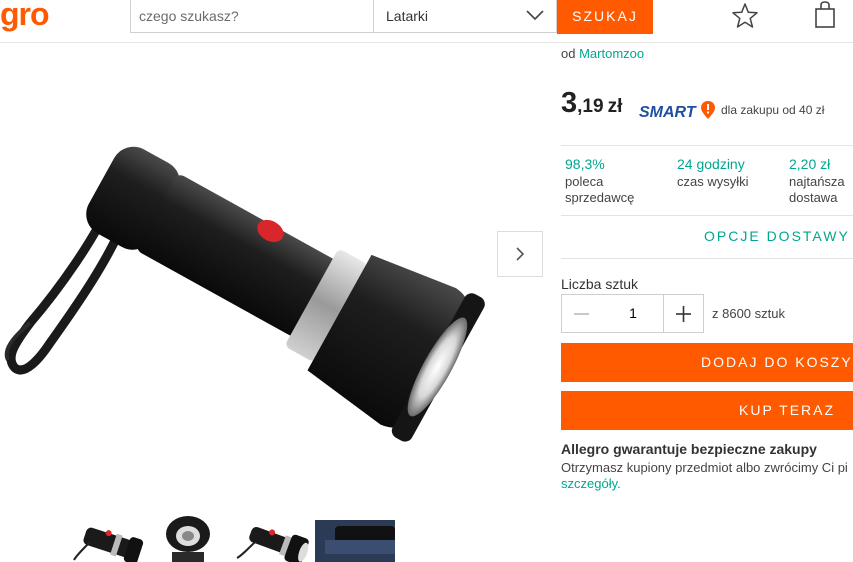 The width and height of the screenshot is (853, 562). I want to click on category-select-value: Latarki, so click(407, 16).